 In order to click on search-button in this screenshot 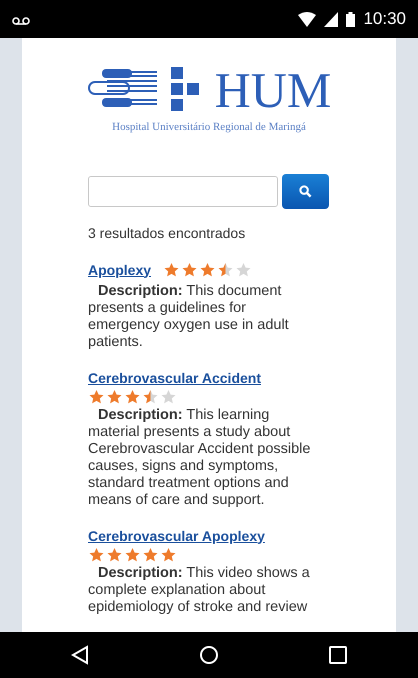, I will do `click(305, 191)`.